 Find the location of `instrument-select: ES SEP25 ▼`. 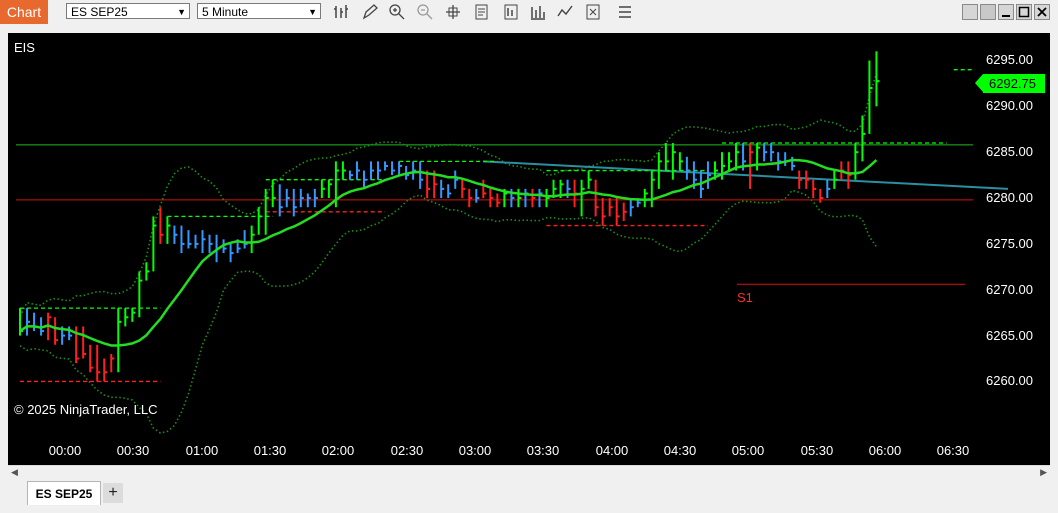

instrument-select: ES SEP25 ▼ is located at coordinates (128, 11).